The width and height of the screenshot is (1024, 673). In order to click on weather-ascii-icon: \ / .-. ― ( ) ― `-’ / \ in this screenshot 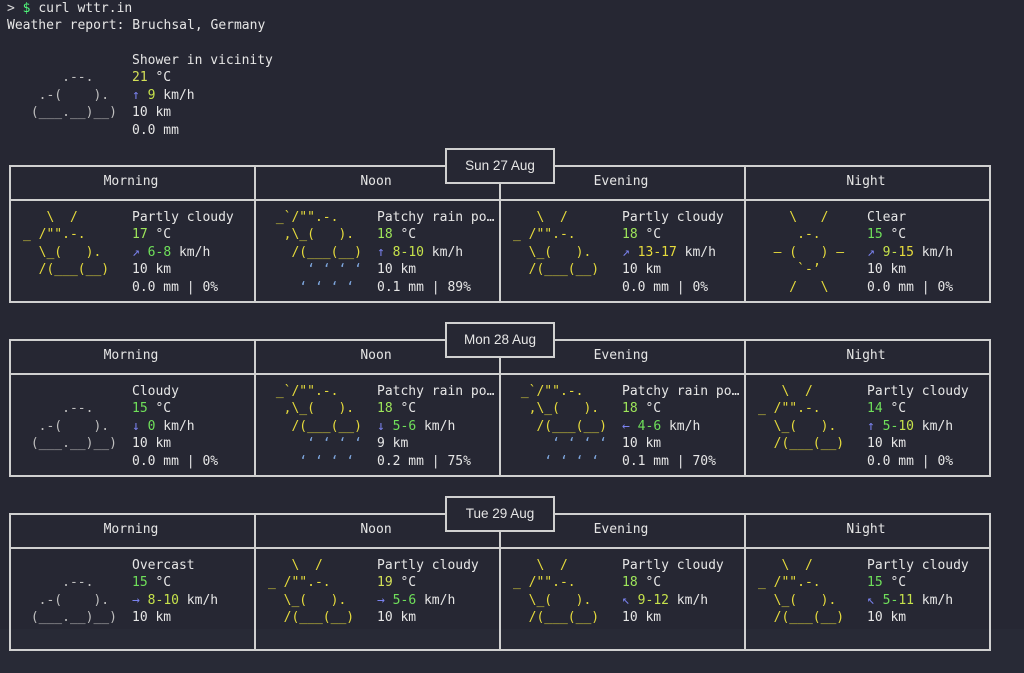, I will do `click(809, 252)`.